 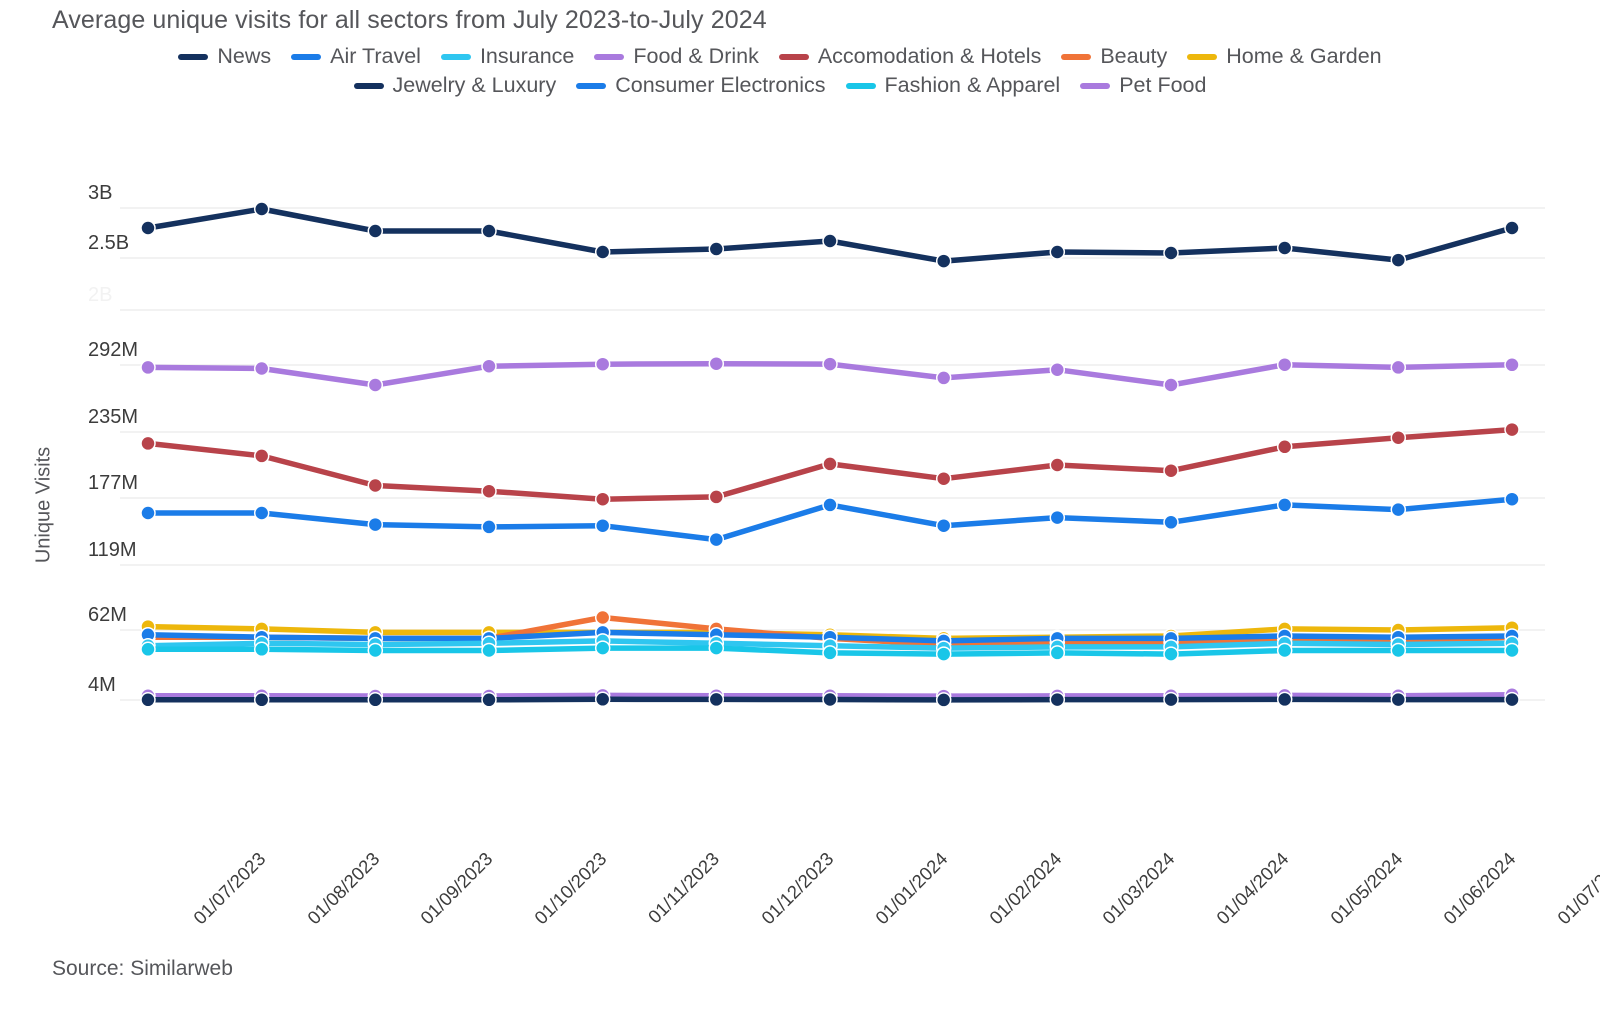 I want to click on series-air-travel, so click(x=830, y=519).